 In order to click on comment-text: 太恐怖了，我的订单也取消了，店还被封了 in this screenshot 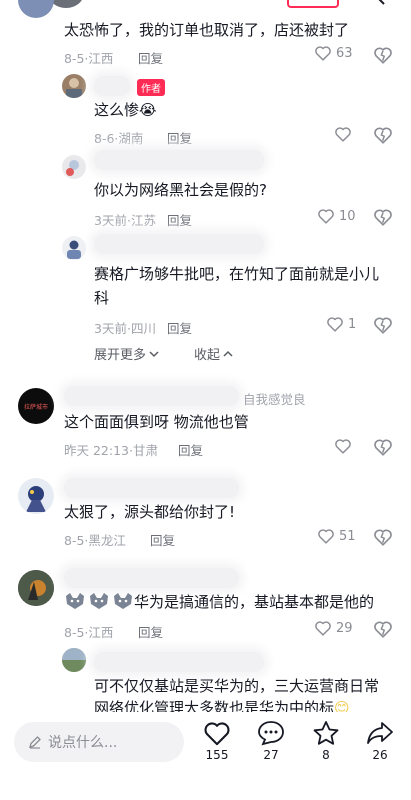, I will do `click(207, 30)`.